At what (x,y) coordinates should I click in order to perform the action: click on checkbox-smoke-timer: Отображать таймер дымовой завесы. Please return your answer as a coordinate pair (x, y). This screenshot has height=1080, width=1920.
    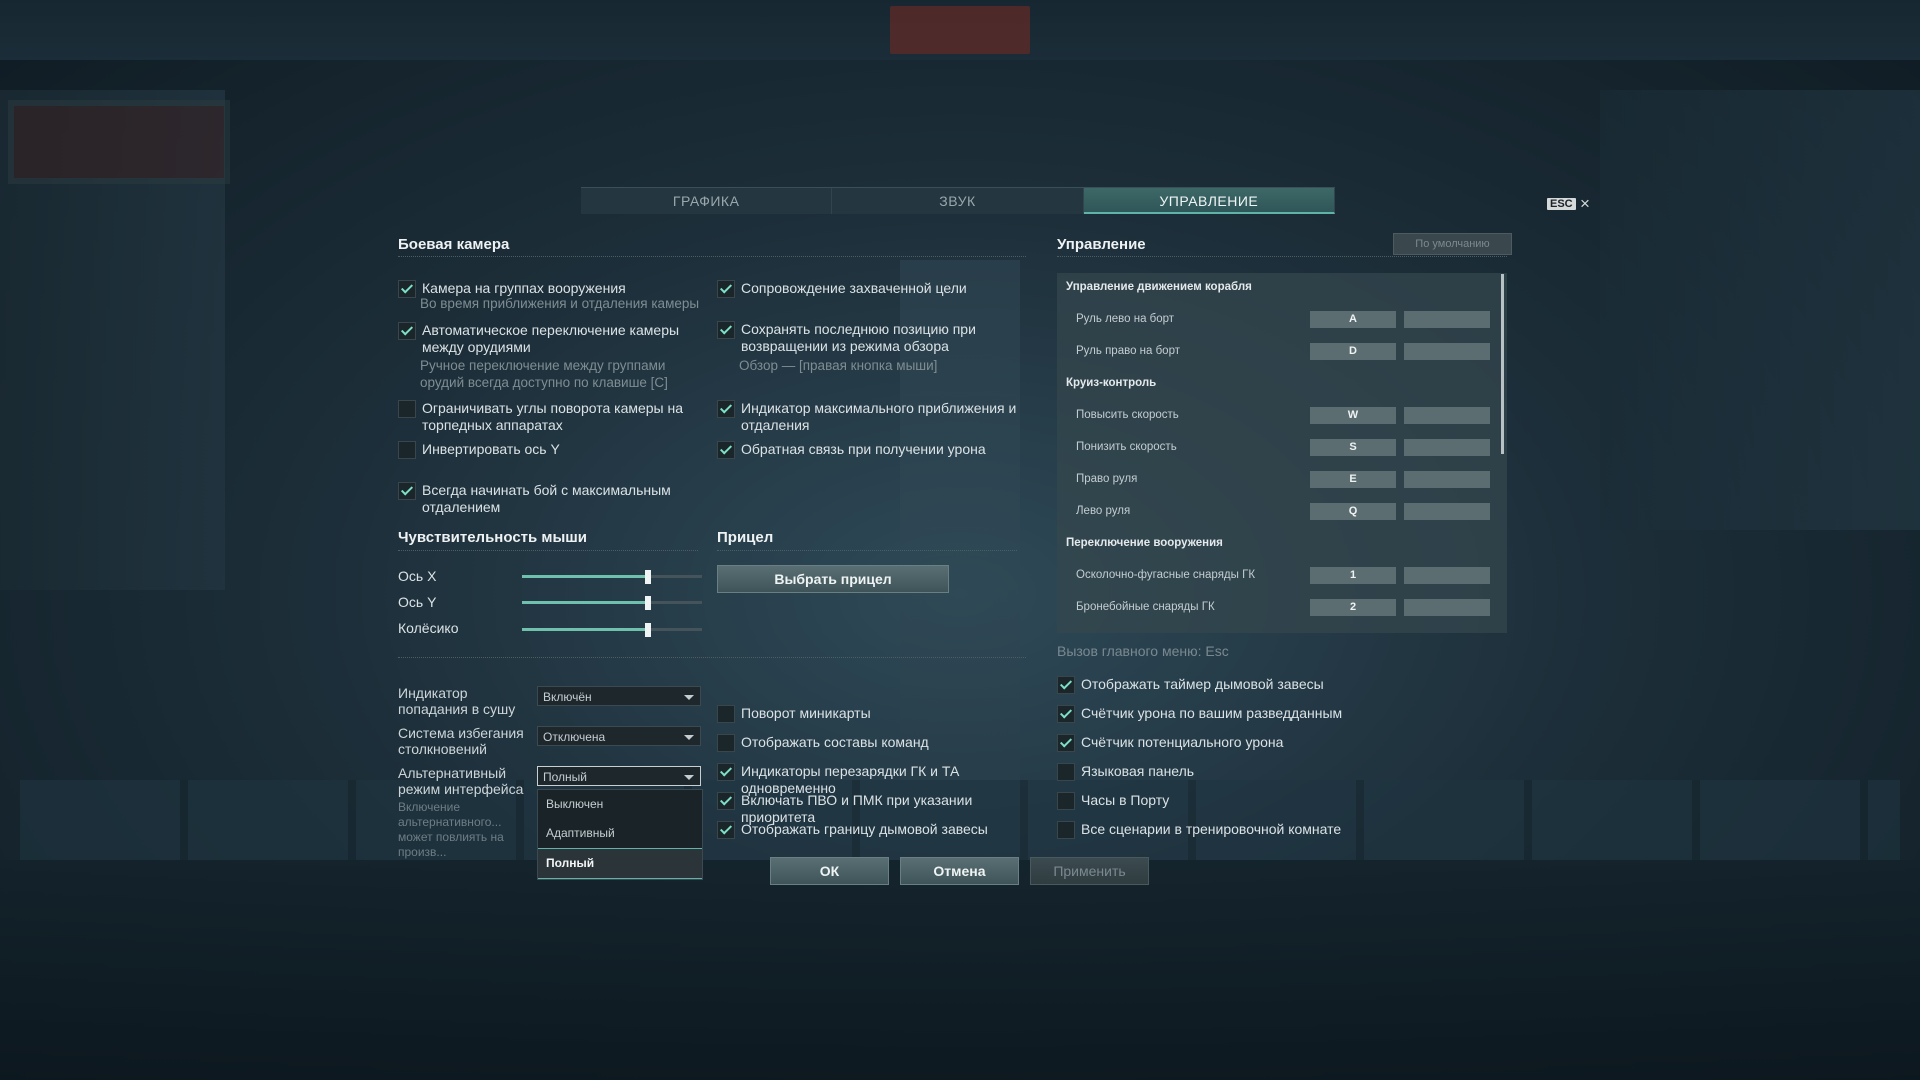
    Looking at the image, I should click on (1237, 685).